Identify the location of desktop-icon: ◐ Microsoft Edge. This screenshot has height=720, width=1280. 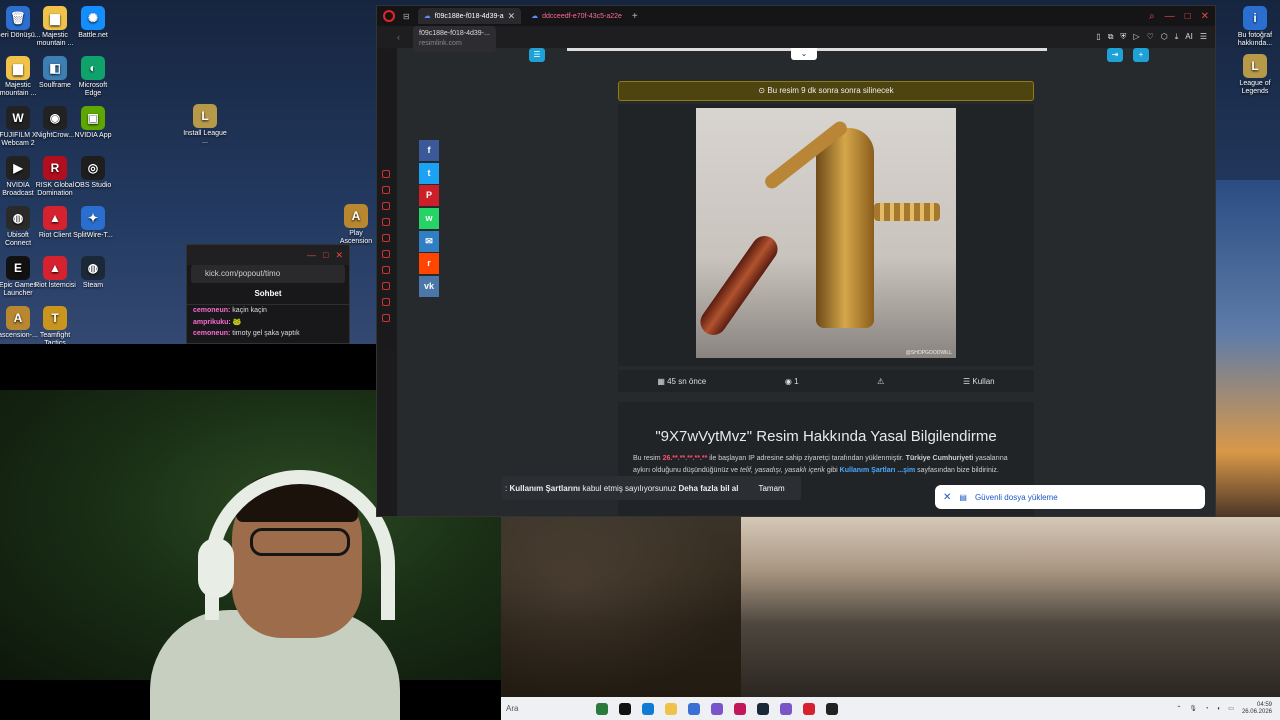
(93, 77).